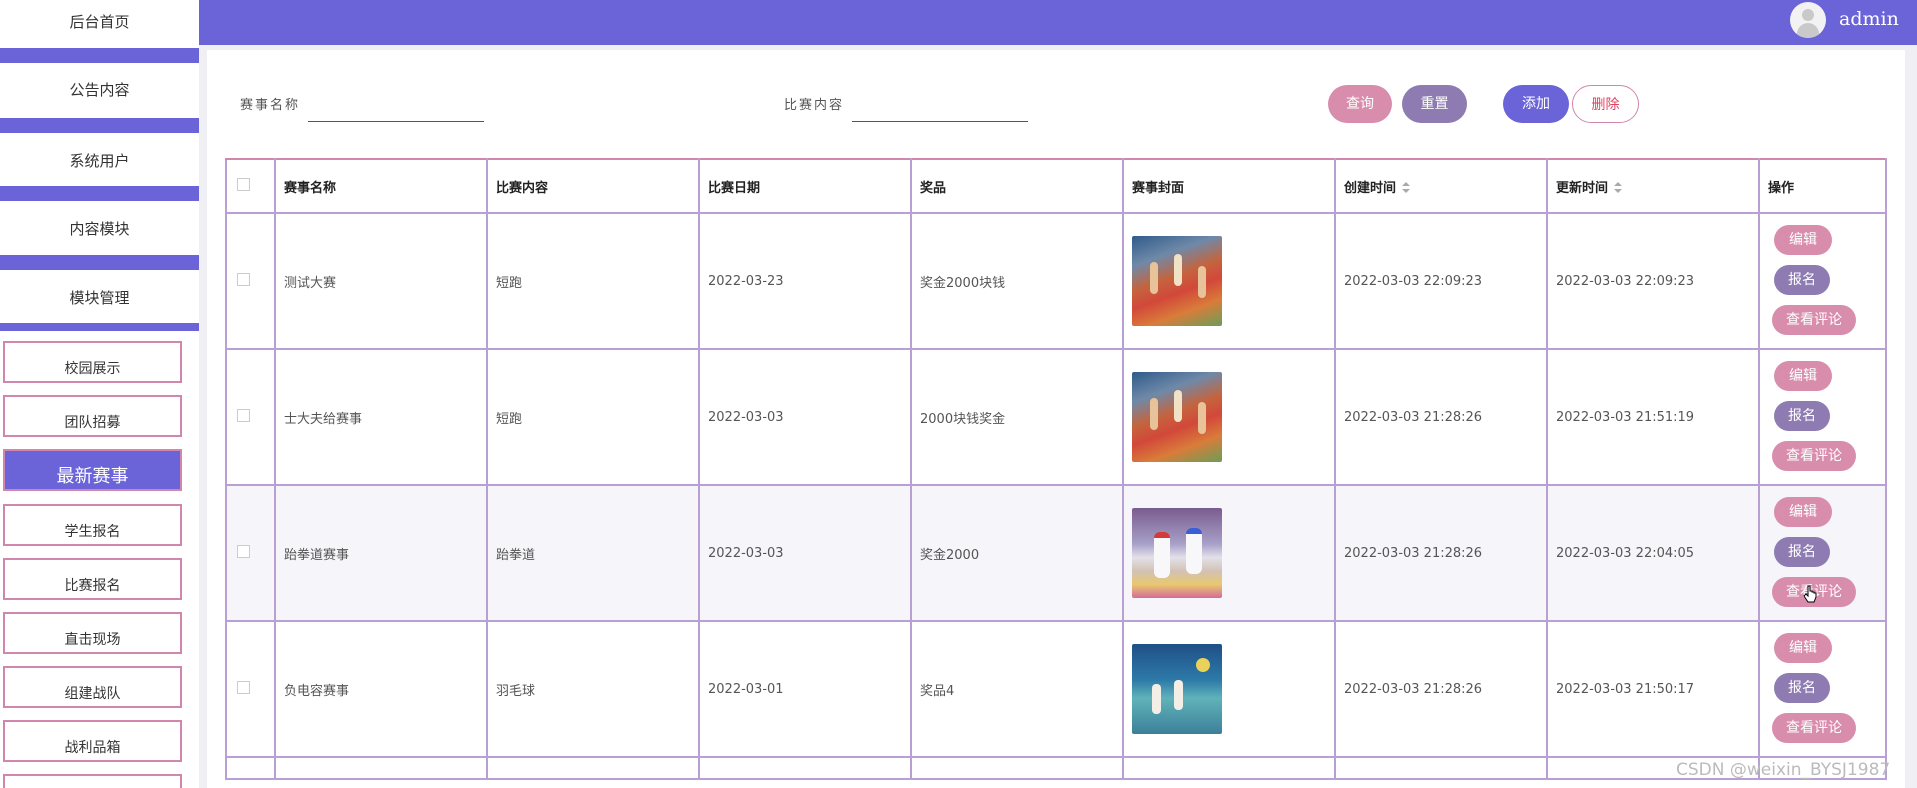  I want to click on col-created: 创建时间, so click(1441, 186).